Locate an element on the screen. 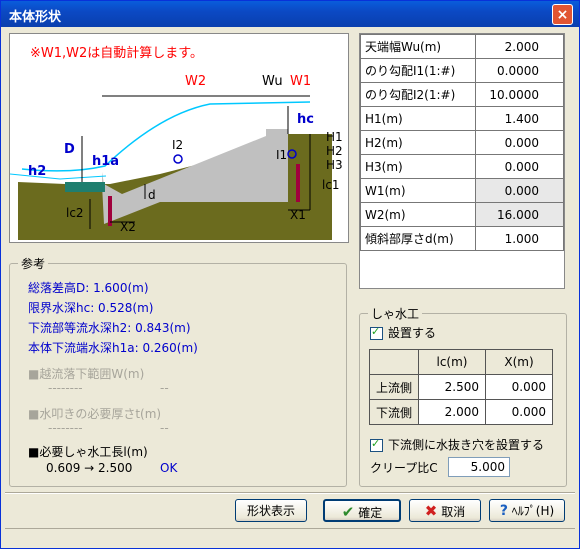 Image resolution: width=580 pixels, height=549 pixels. label-wu: Wu is located at coordinates (272, 81).